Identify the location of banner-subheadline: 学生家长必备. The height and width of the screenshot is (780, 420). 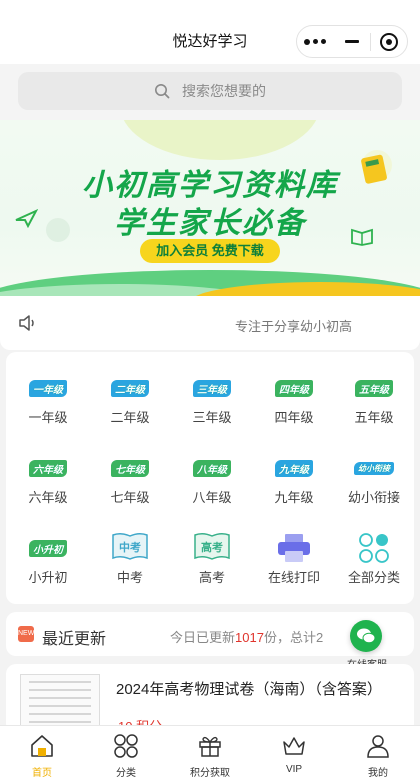
(210, 223).